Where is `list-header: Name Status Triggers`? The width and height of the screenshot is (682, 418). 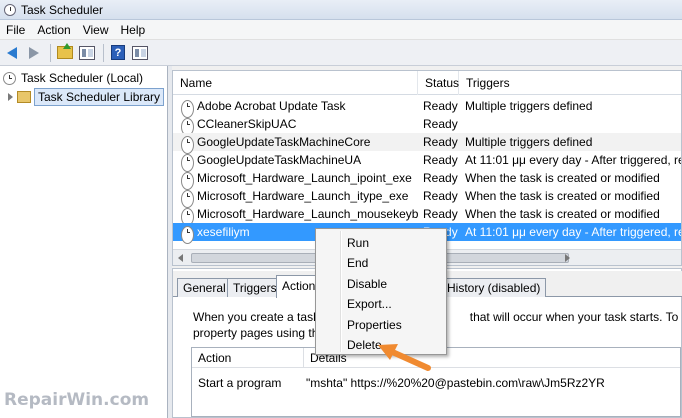
list-header: Name Status Triggers is located at coordinates (427, 83).